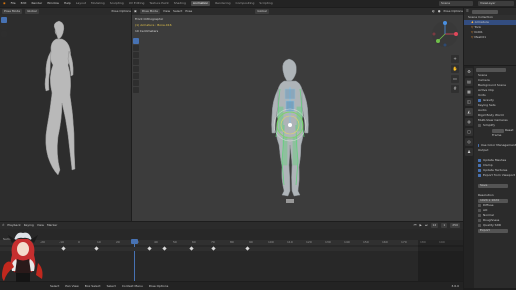  I want to click on clamp-checkbox, so click(479, 165).